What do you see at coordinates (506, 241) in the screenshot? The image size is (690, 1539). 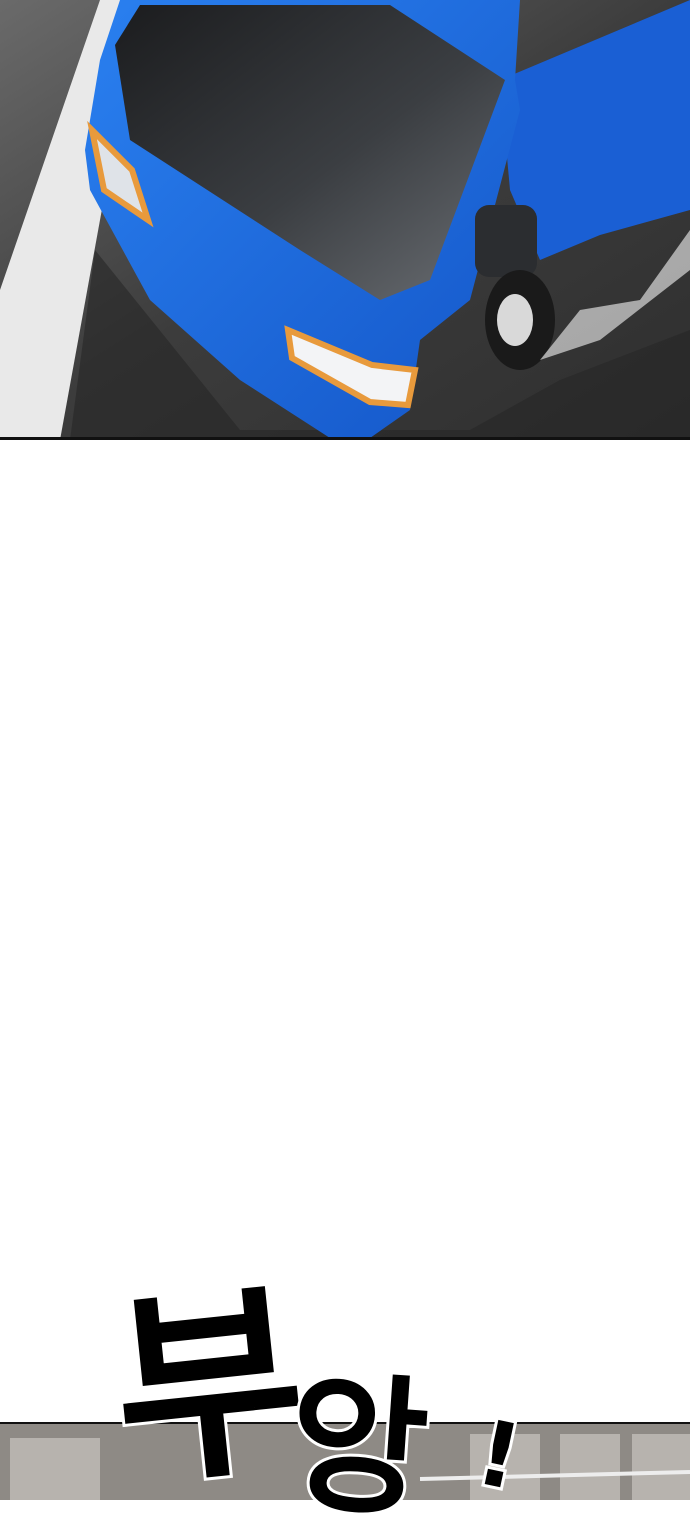 I see `side-mirror` at bounding box center [506, 241].